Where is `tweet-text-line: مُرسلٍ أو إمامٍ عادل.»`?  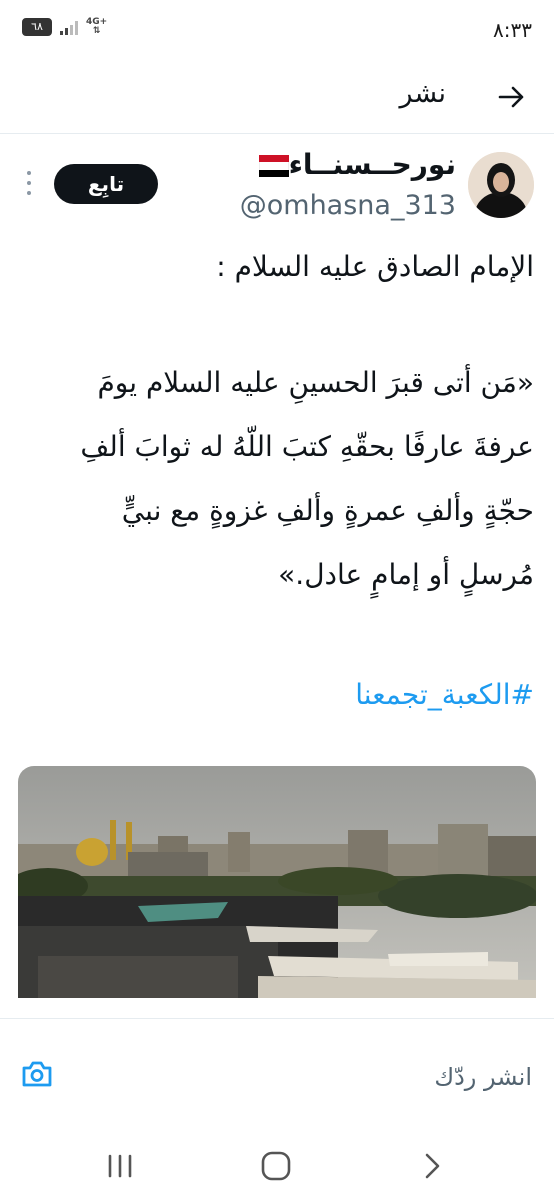
tweet-text-line: مُرسلٍ أو إمامٍ عادل.» is located at coordinates (406, 574).